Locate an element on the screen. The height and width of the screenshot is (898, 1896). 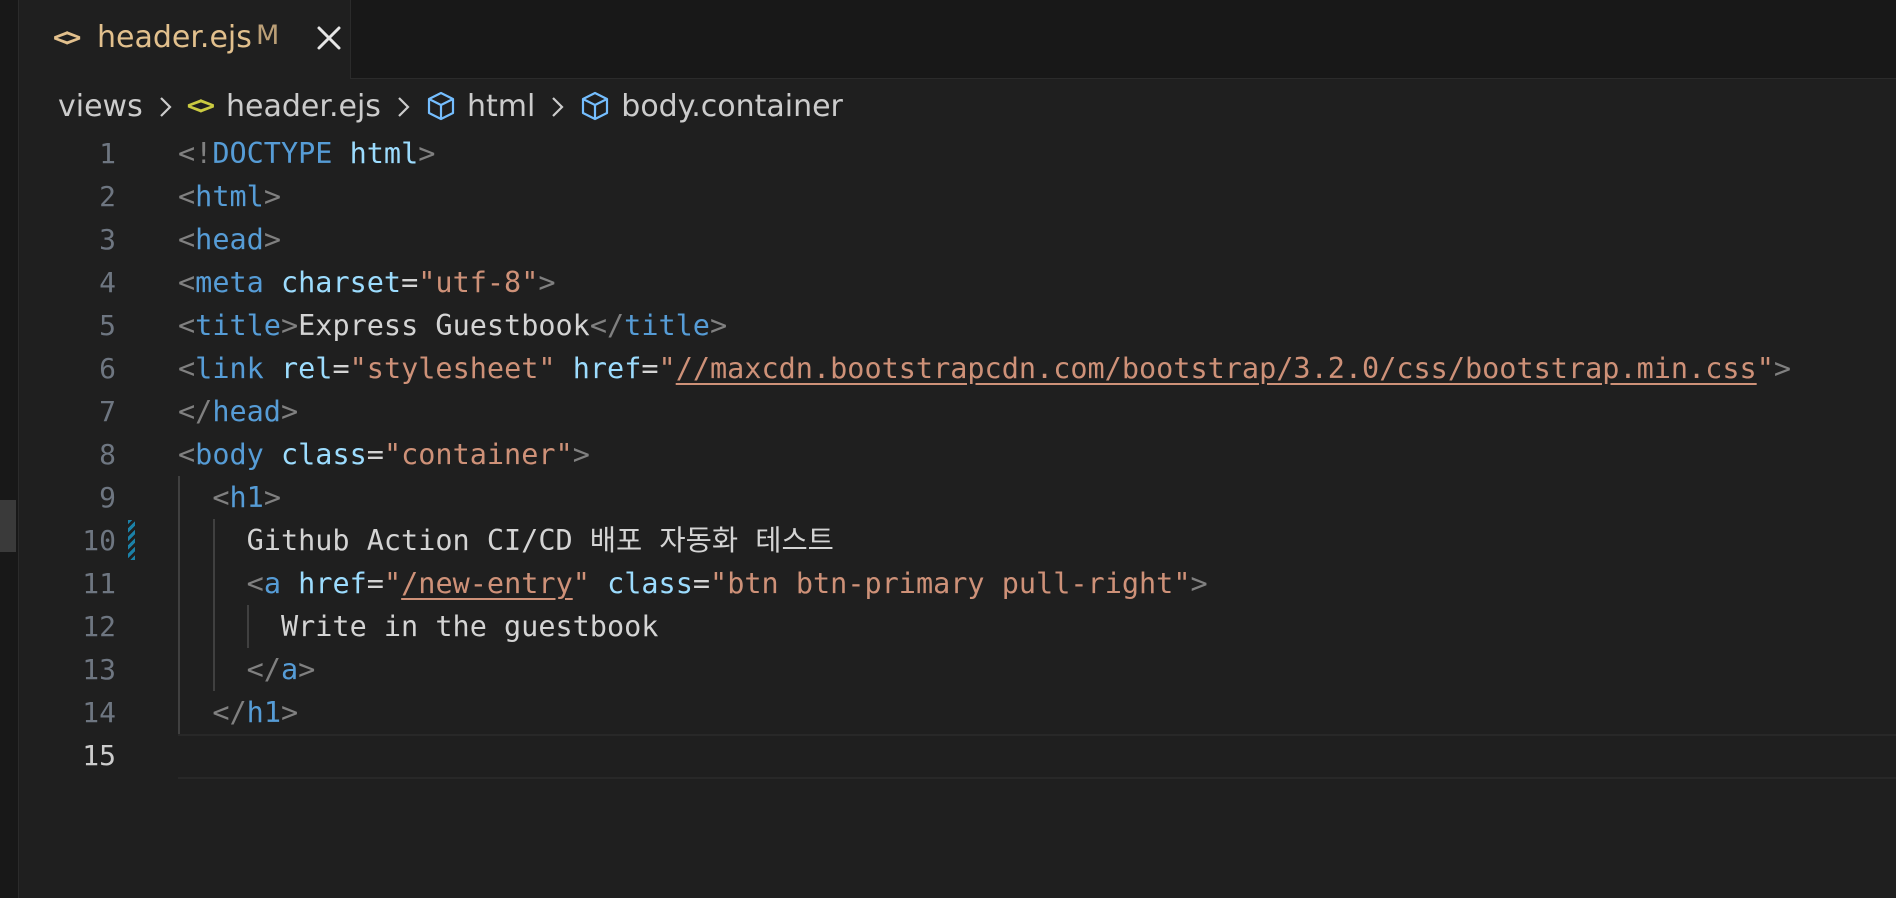
line-number: 12 is located at coordinates (99, 626).